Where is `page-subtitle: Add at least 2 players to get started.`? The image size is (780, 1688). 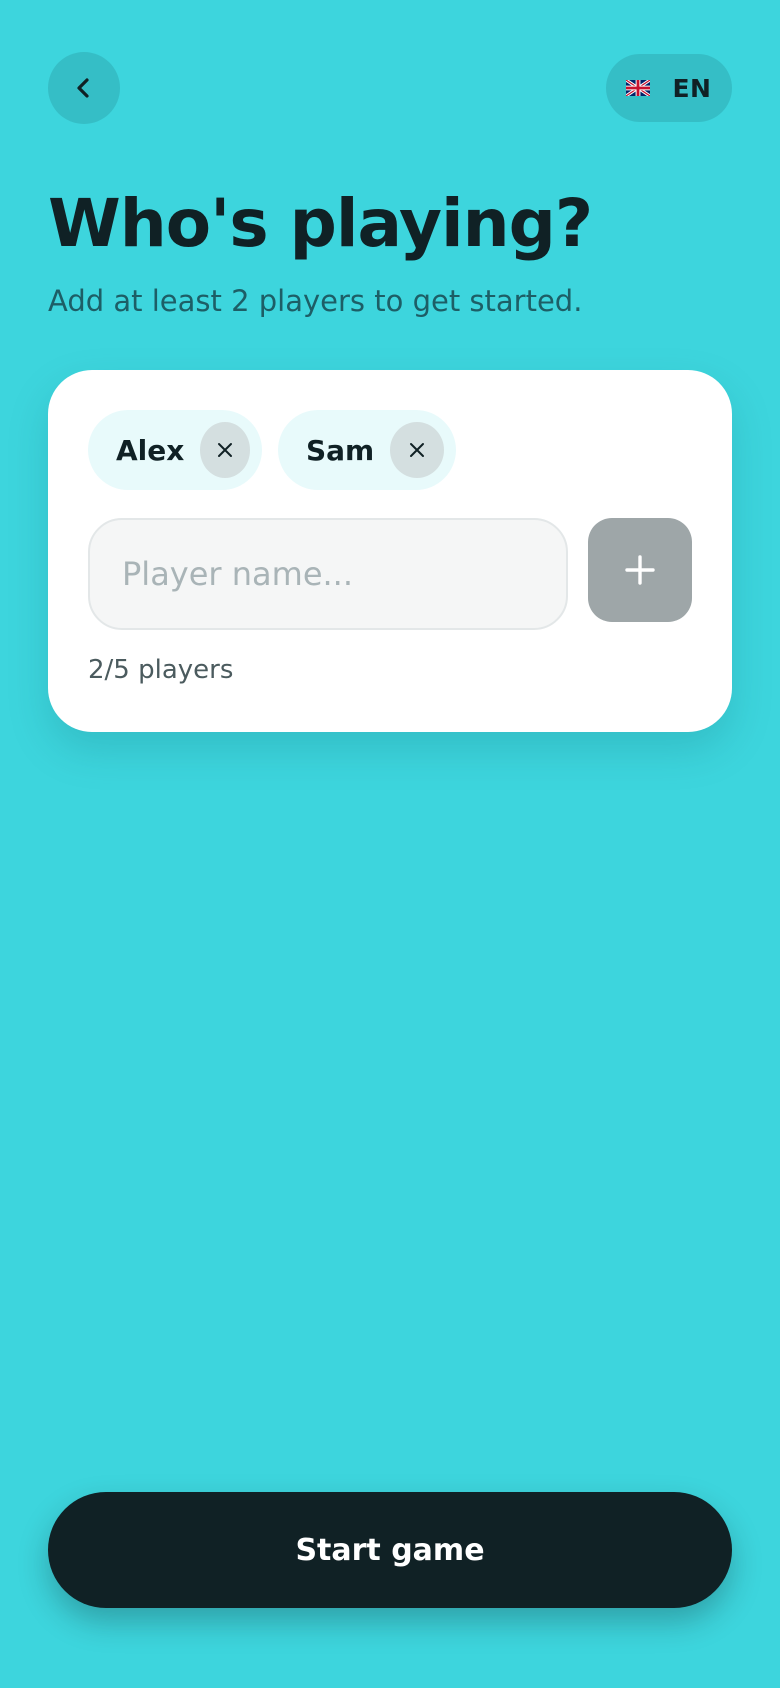 page-subtitle: Add at least 2 players to get started. is located at coordinates (315, 301).